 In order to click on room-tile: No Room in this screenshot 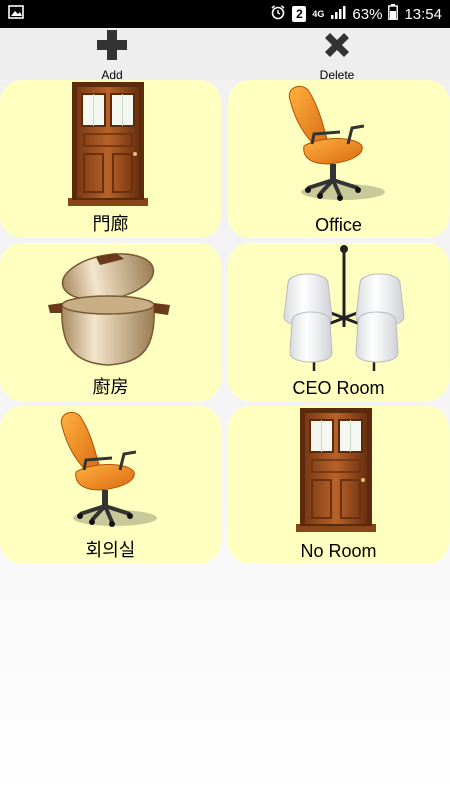, I will do `click(338, 485)`.